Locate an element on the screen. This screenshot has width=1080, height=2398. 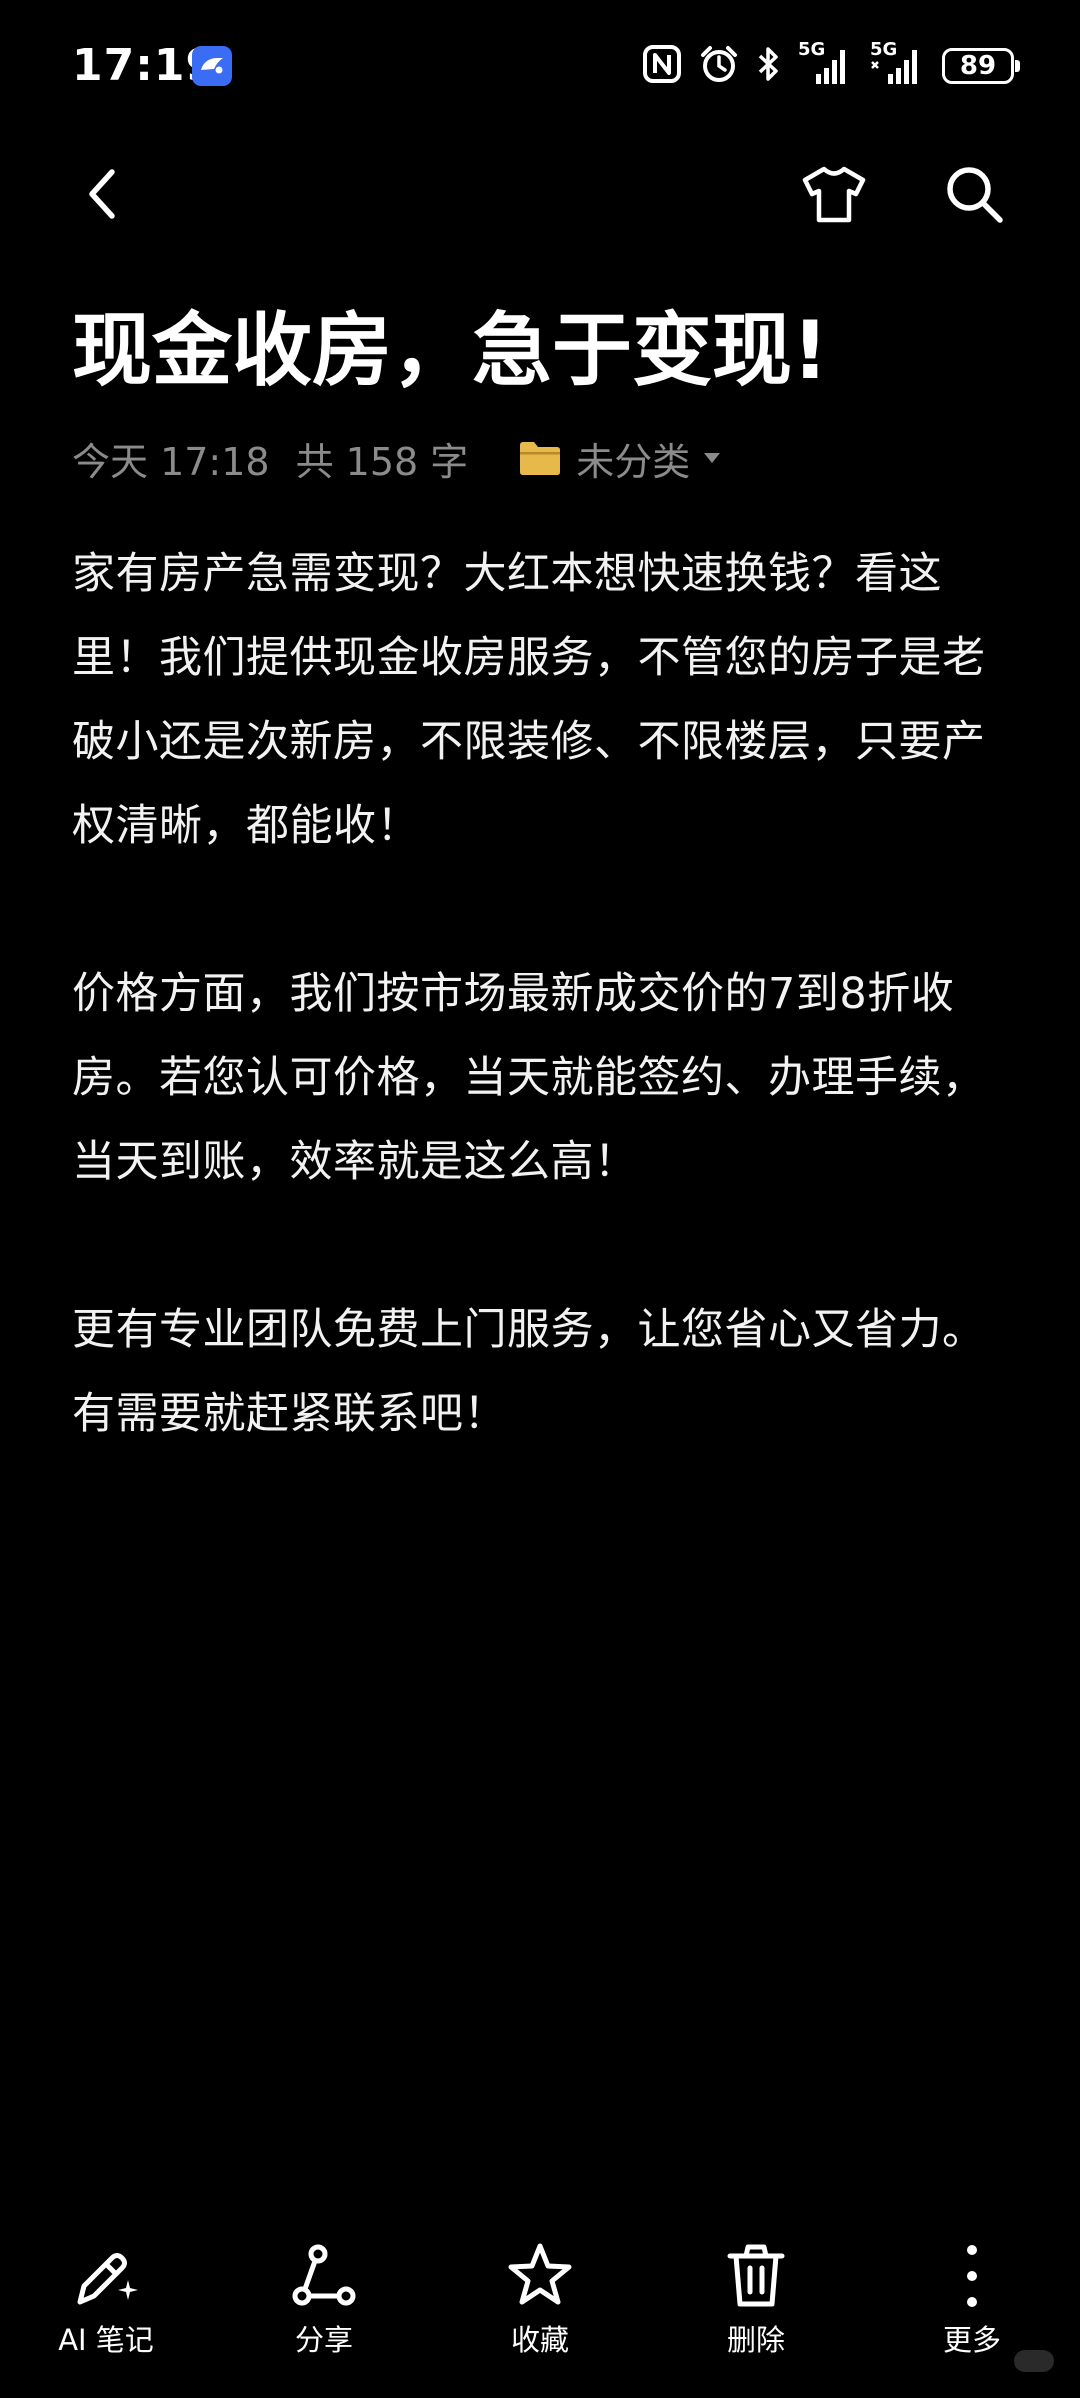
back-button is located at coordinates (104, 194).